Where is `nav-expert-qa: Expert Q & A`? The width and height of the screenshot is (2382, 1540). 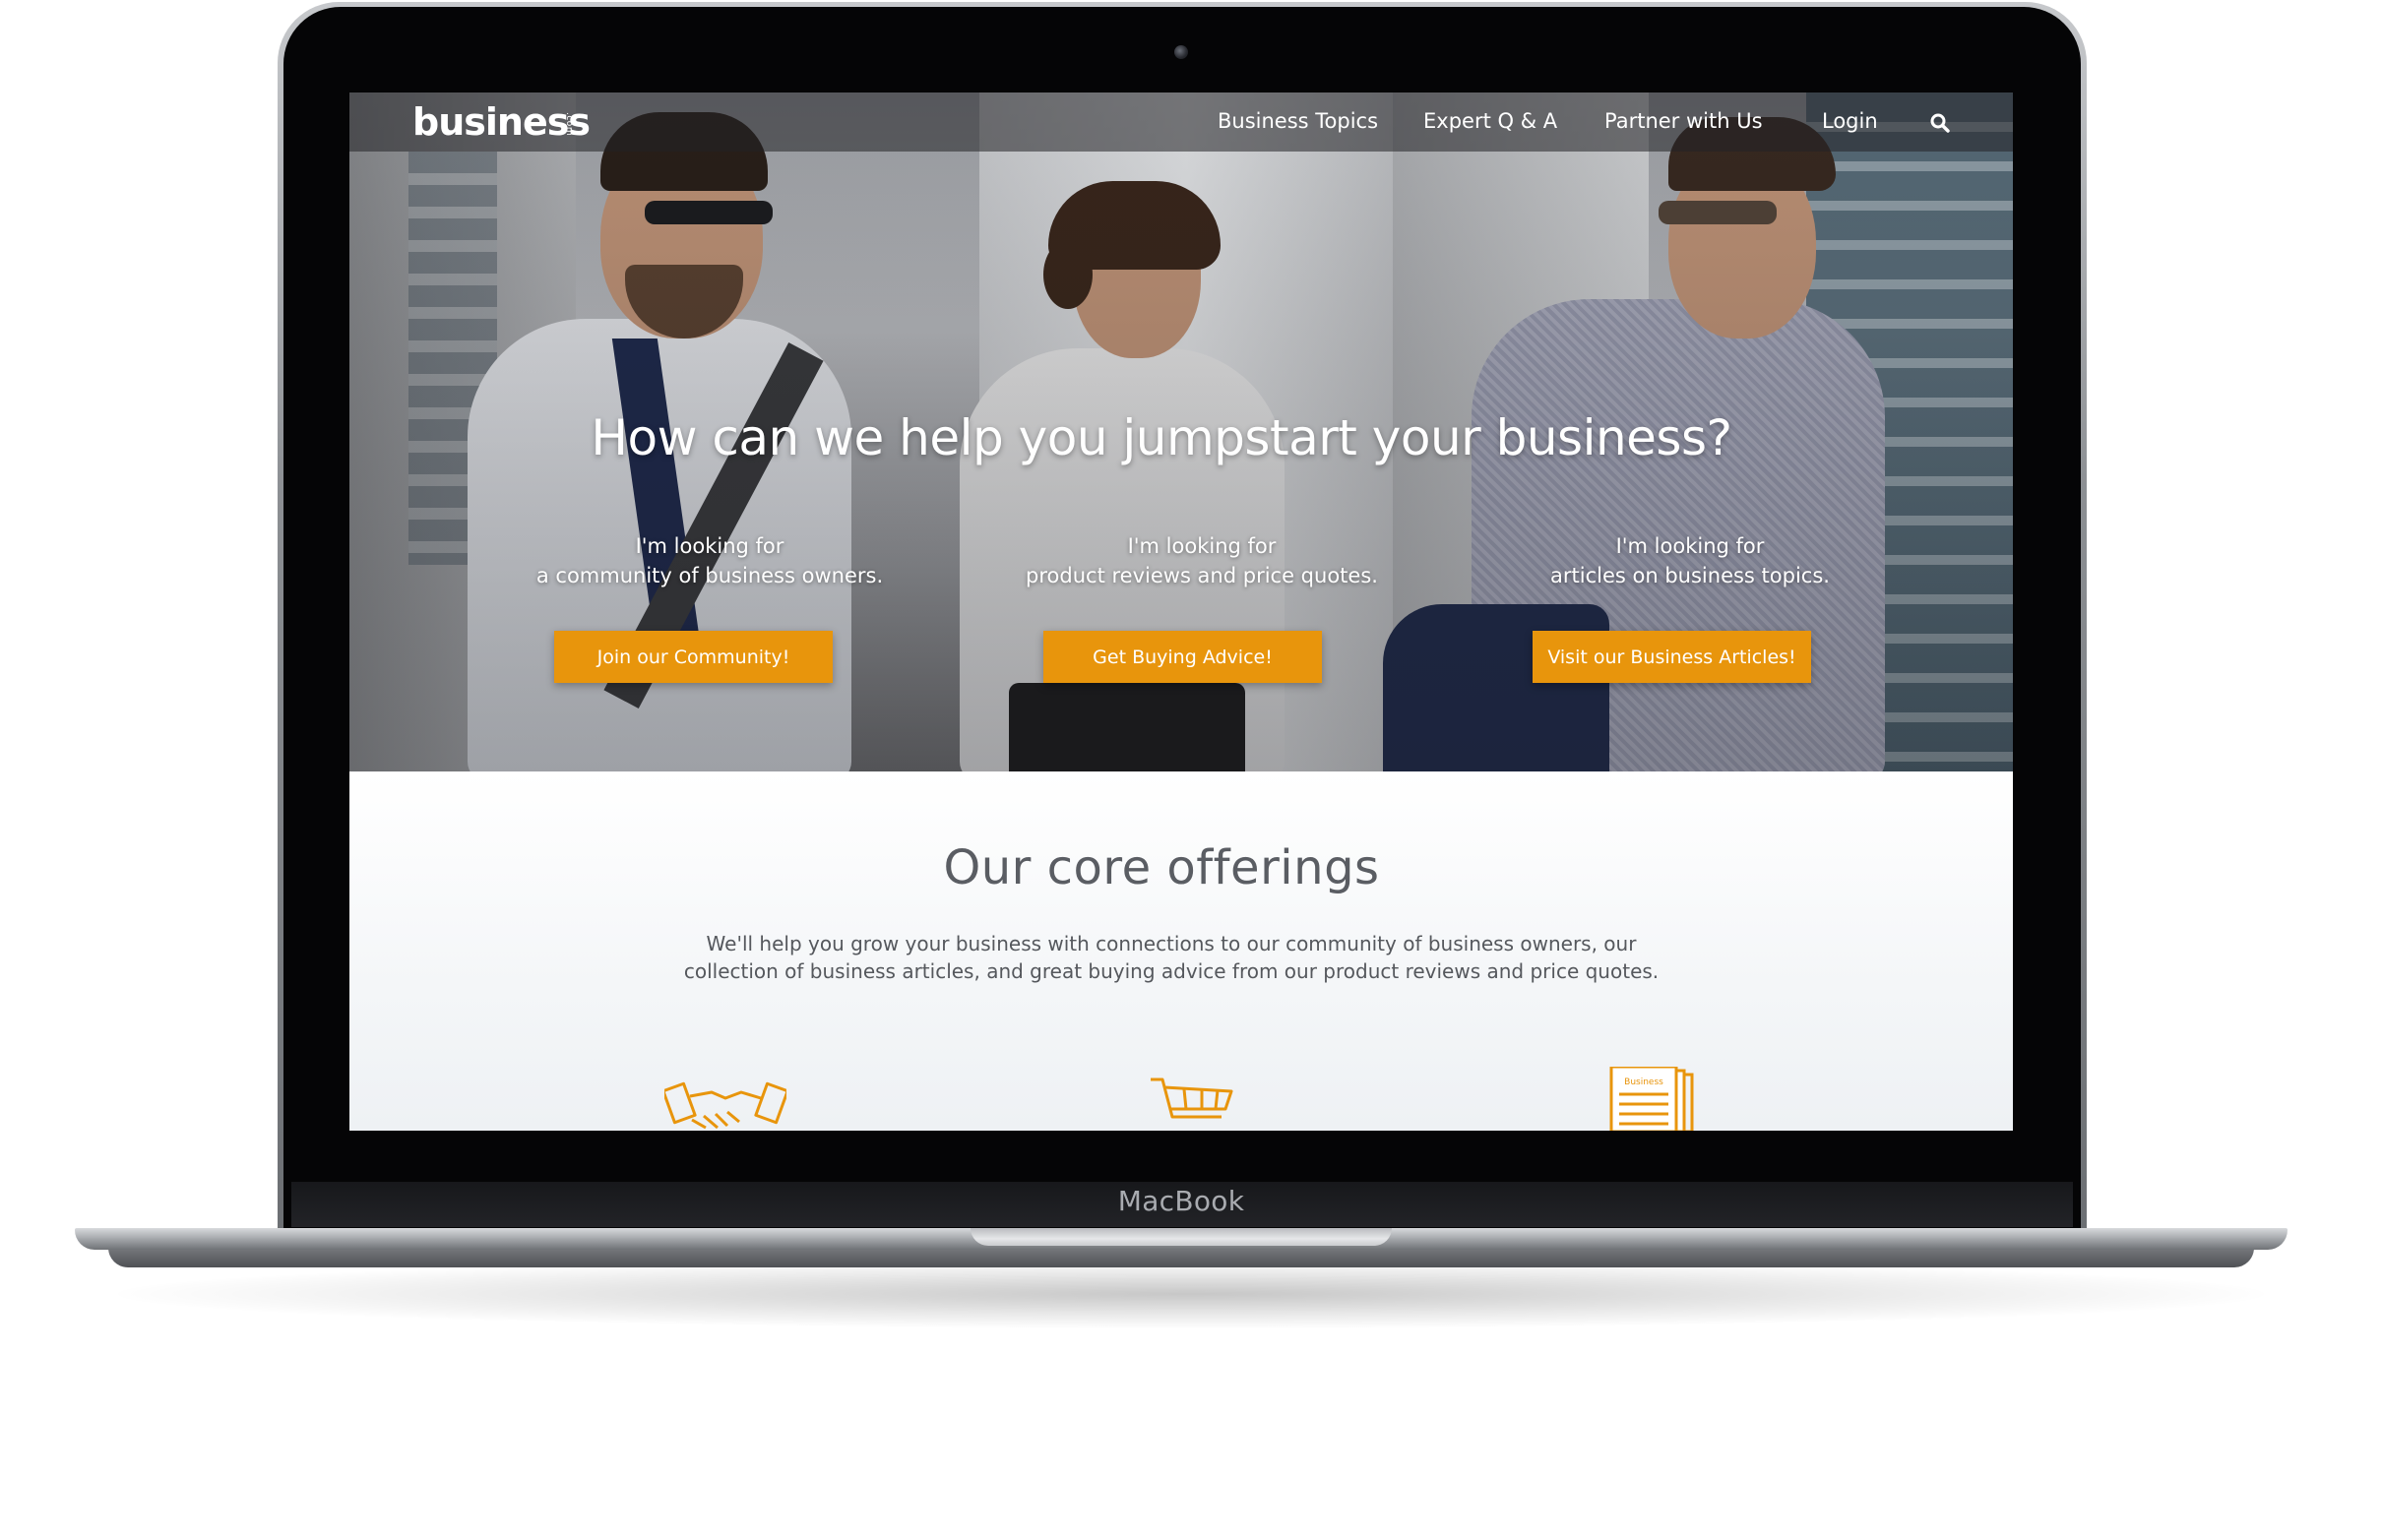
nav-expert-qa: Expert Q & A is located at coordinates (1490, 121).